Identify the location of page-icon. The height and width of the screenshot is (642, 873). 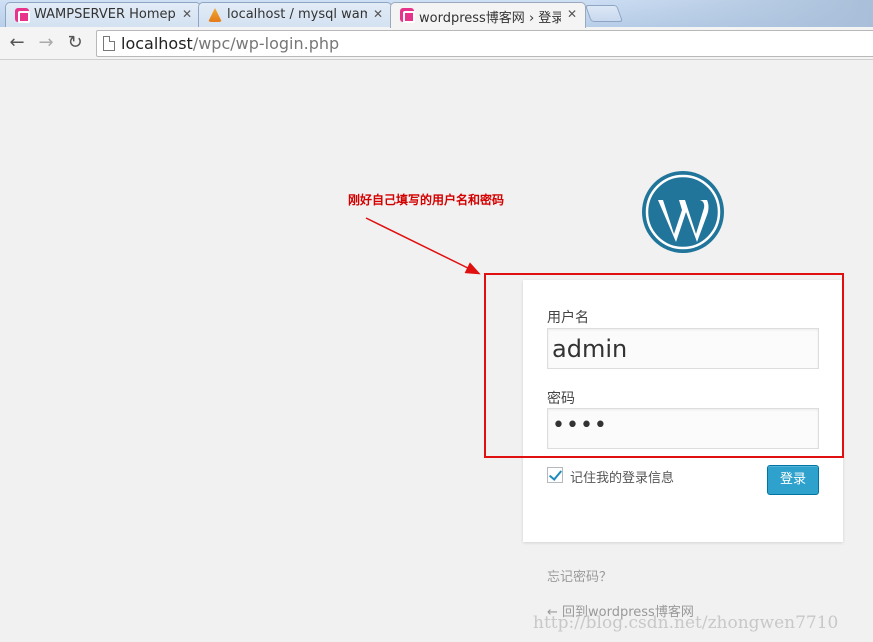
(109, 43).